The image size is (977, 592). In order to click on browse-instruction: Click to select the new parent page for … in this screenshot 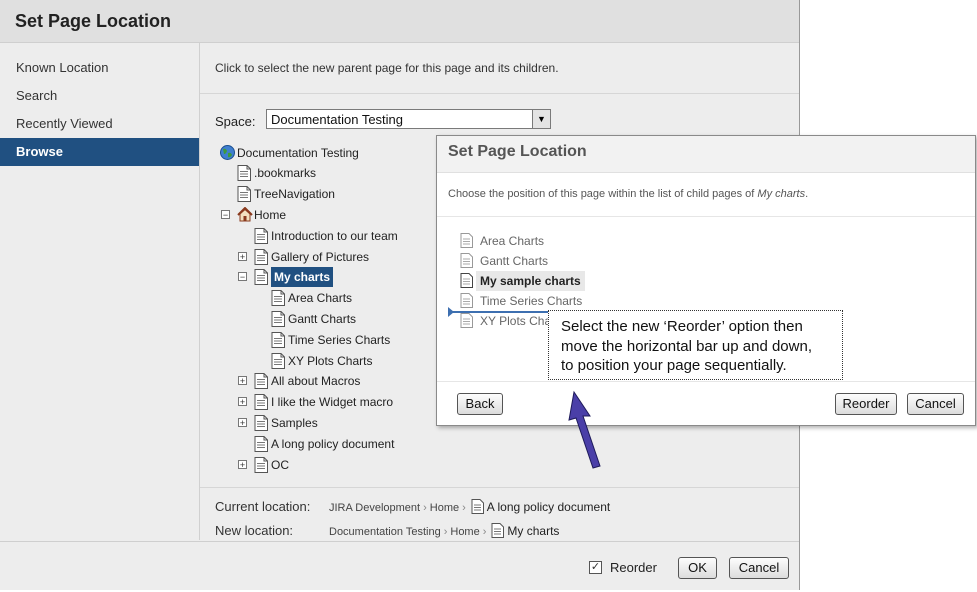, I will do `click(387, 68)`.